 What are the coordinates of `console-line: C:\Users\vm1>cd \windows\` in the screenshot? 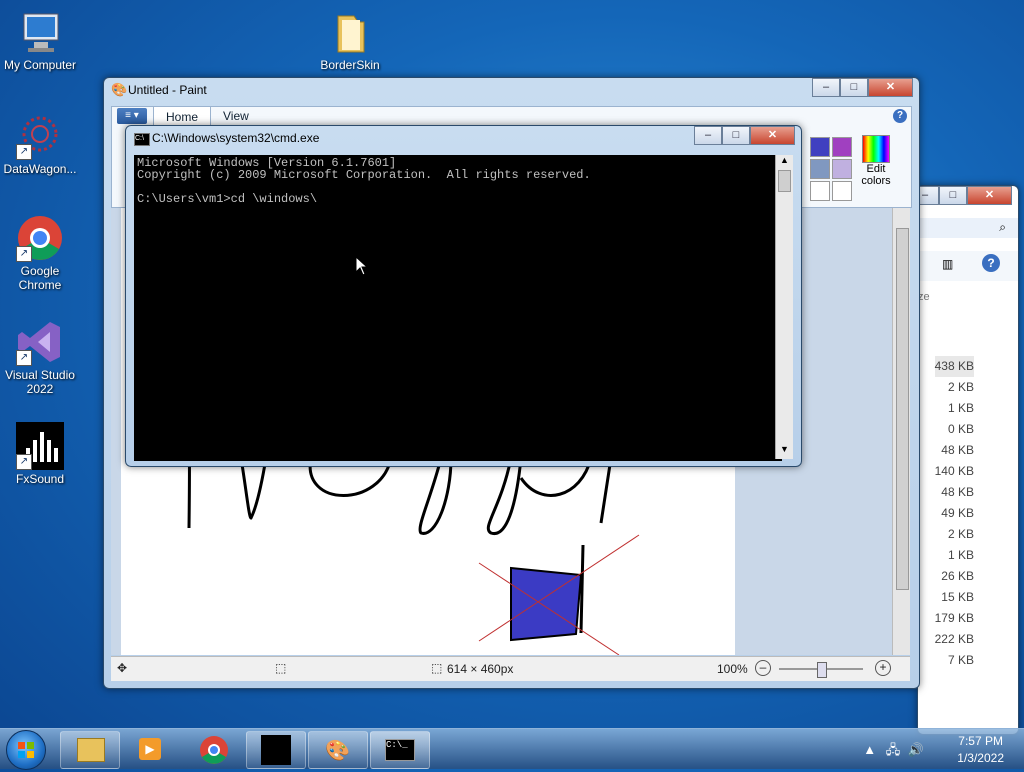 It's located at (227, 199).